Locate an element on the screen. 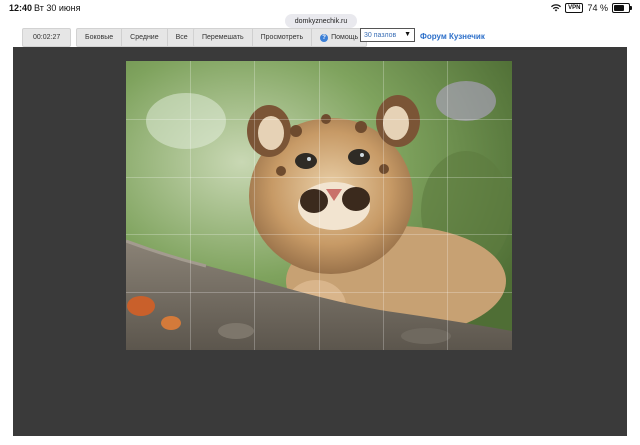 The width and height of the screenshot is (640, 445). chevron-down-icon: ▼ is located at coordinates (407, 34).